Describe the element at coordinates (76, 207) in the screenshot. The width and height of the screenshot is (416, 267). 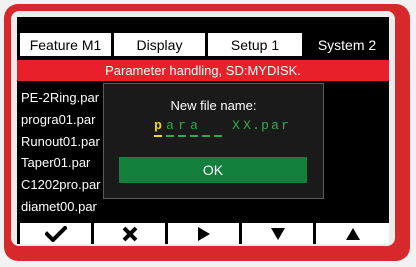
I see `list-item: diamet00.par` at that location.